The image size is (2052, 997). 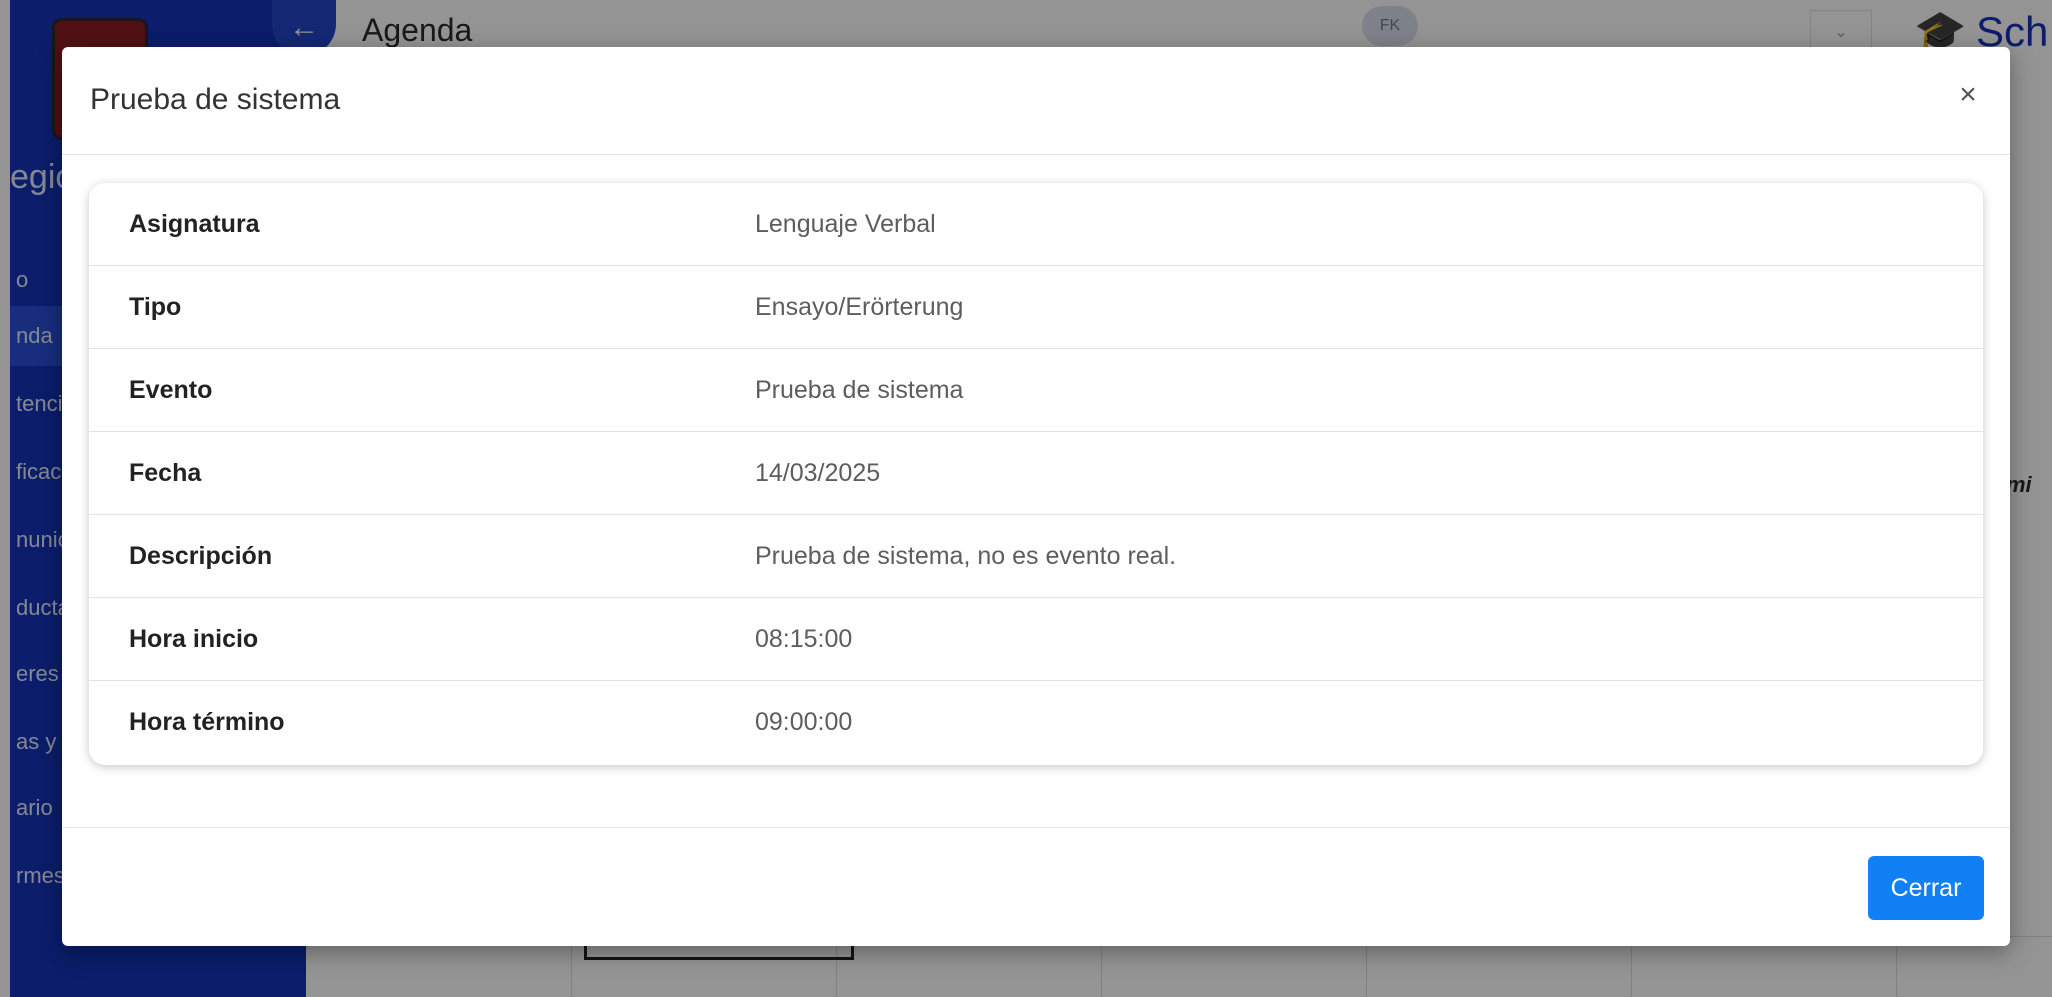 What do you see at coordinates (194, 639) in the screenshot?
I see `row-label-hora-inicio: Hora inicio` at bounding box center [194, 639].